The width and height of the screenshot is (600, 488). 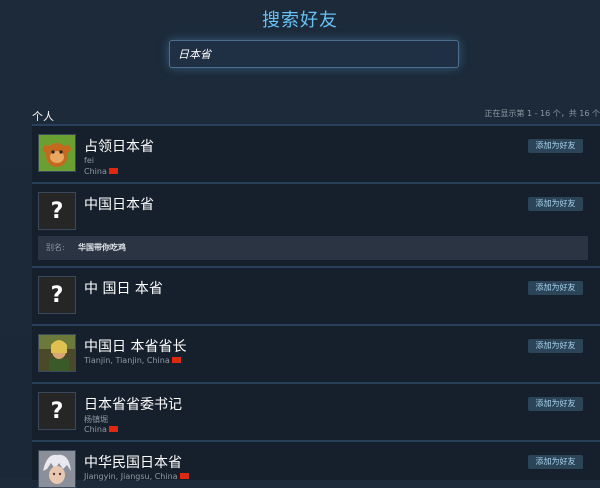 I want to click on location-text: Tianjin, Tianjin, China, so click(x=127, y=360).